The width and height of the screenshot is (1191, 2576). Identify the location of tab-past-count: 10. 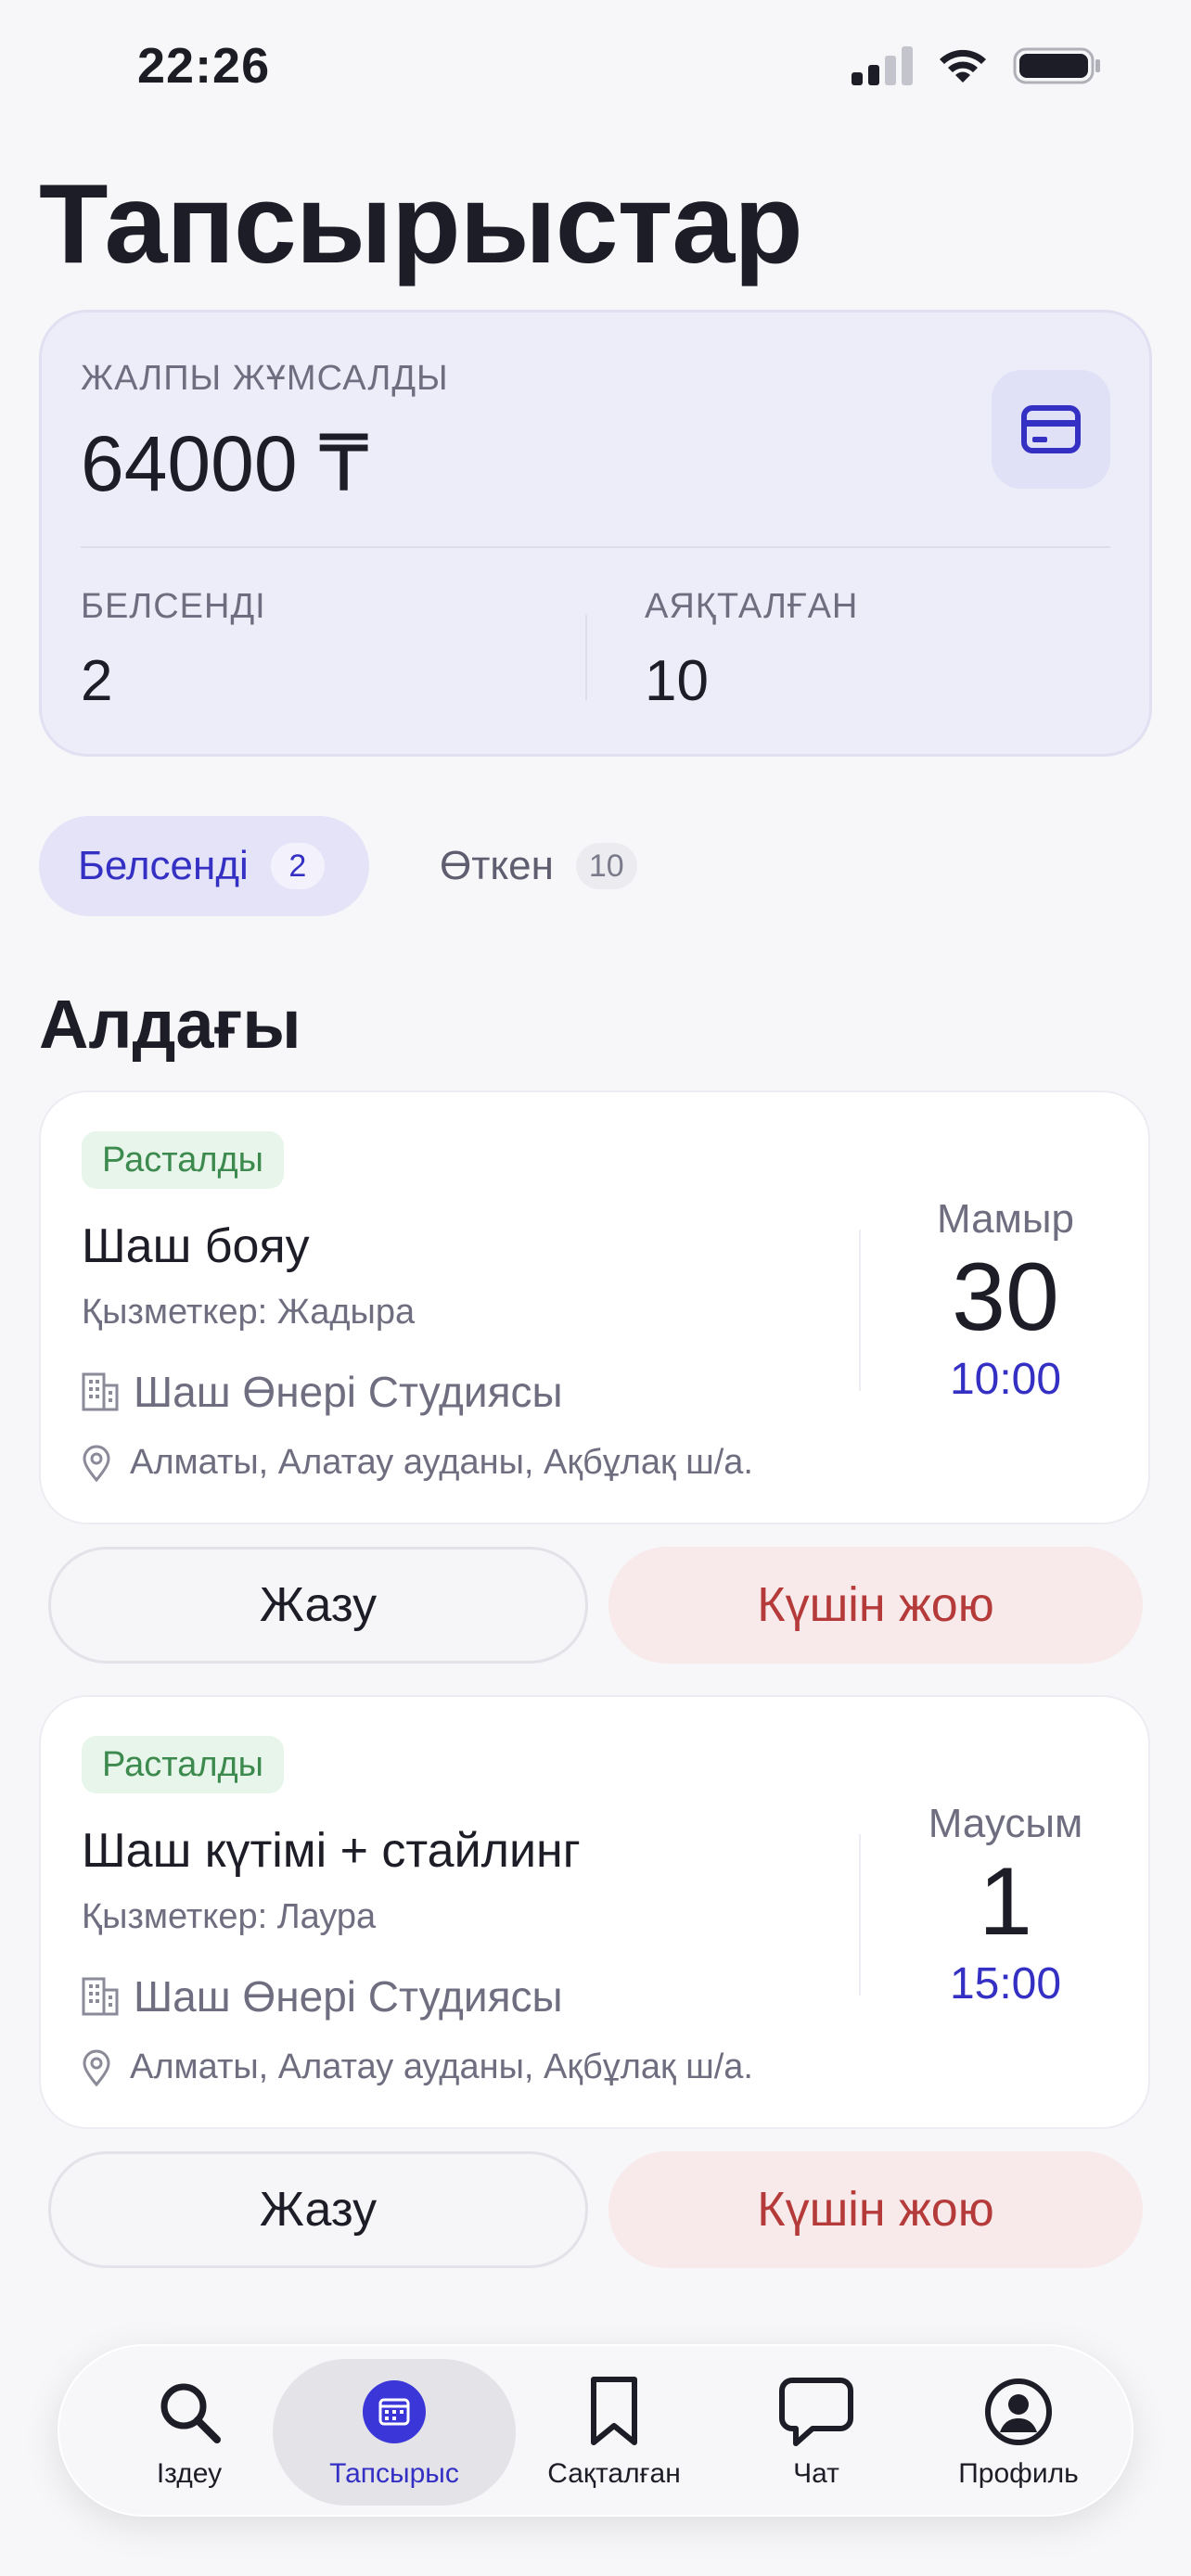
(606, 866).